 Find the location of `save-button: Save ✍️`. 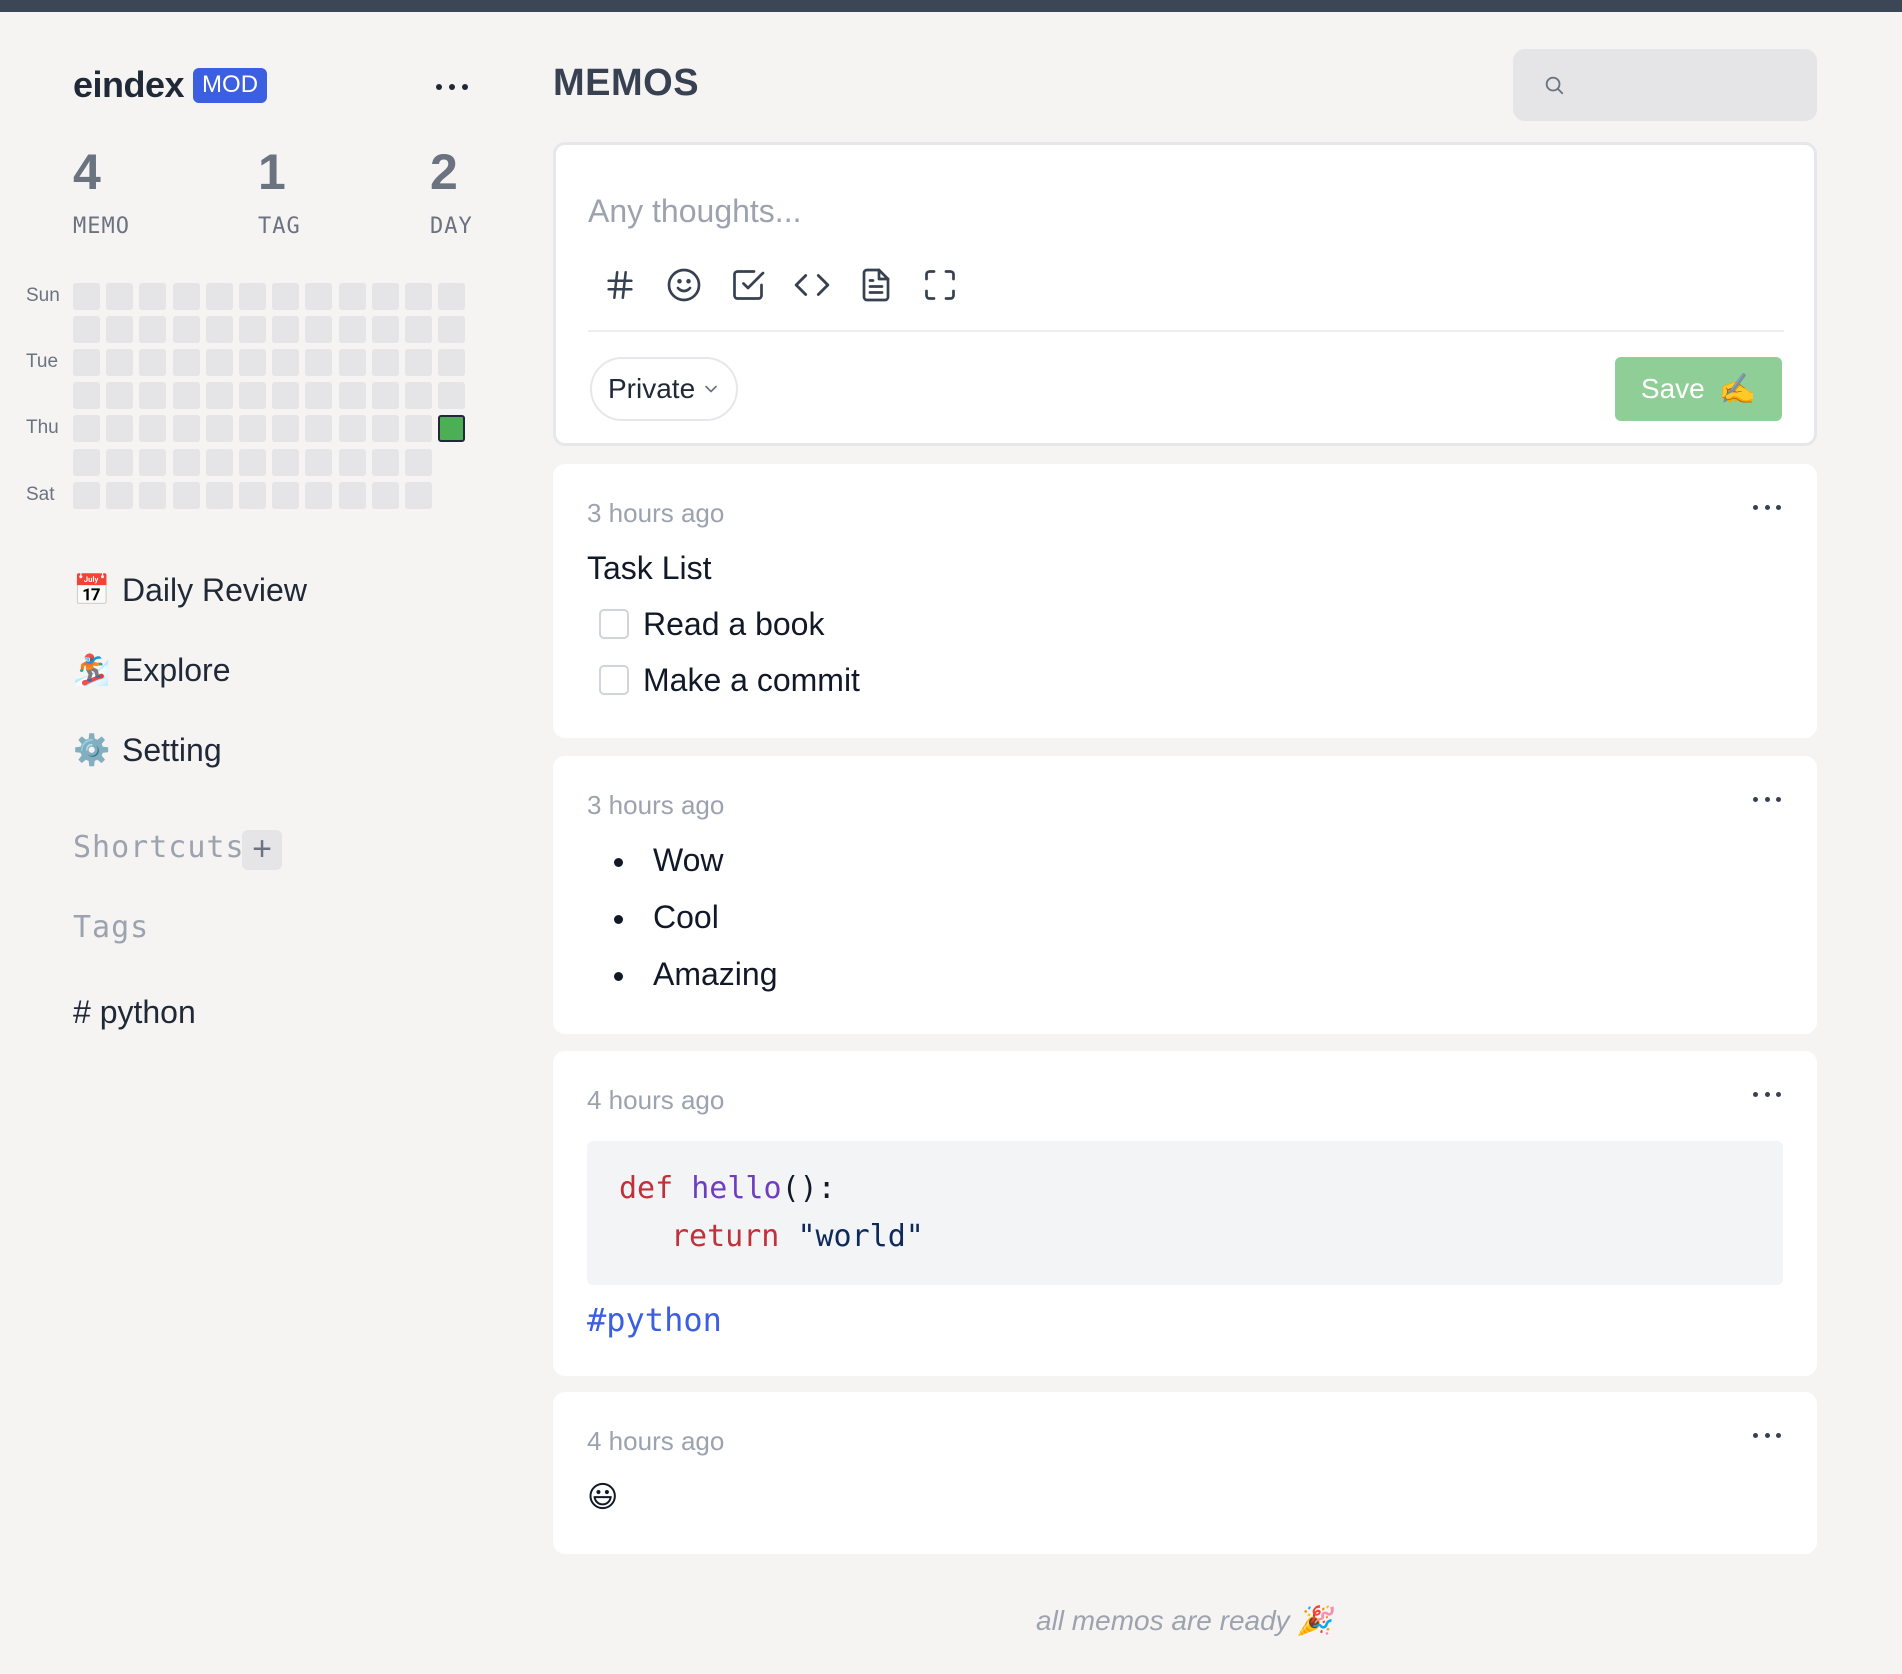

save-button: Save ✍️ is located at coordinates (1698, 389).